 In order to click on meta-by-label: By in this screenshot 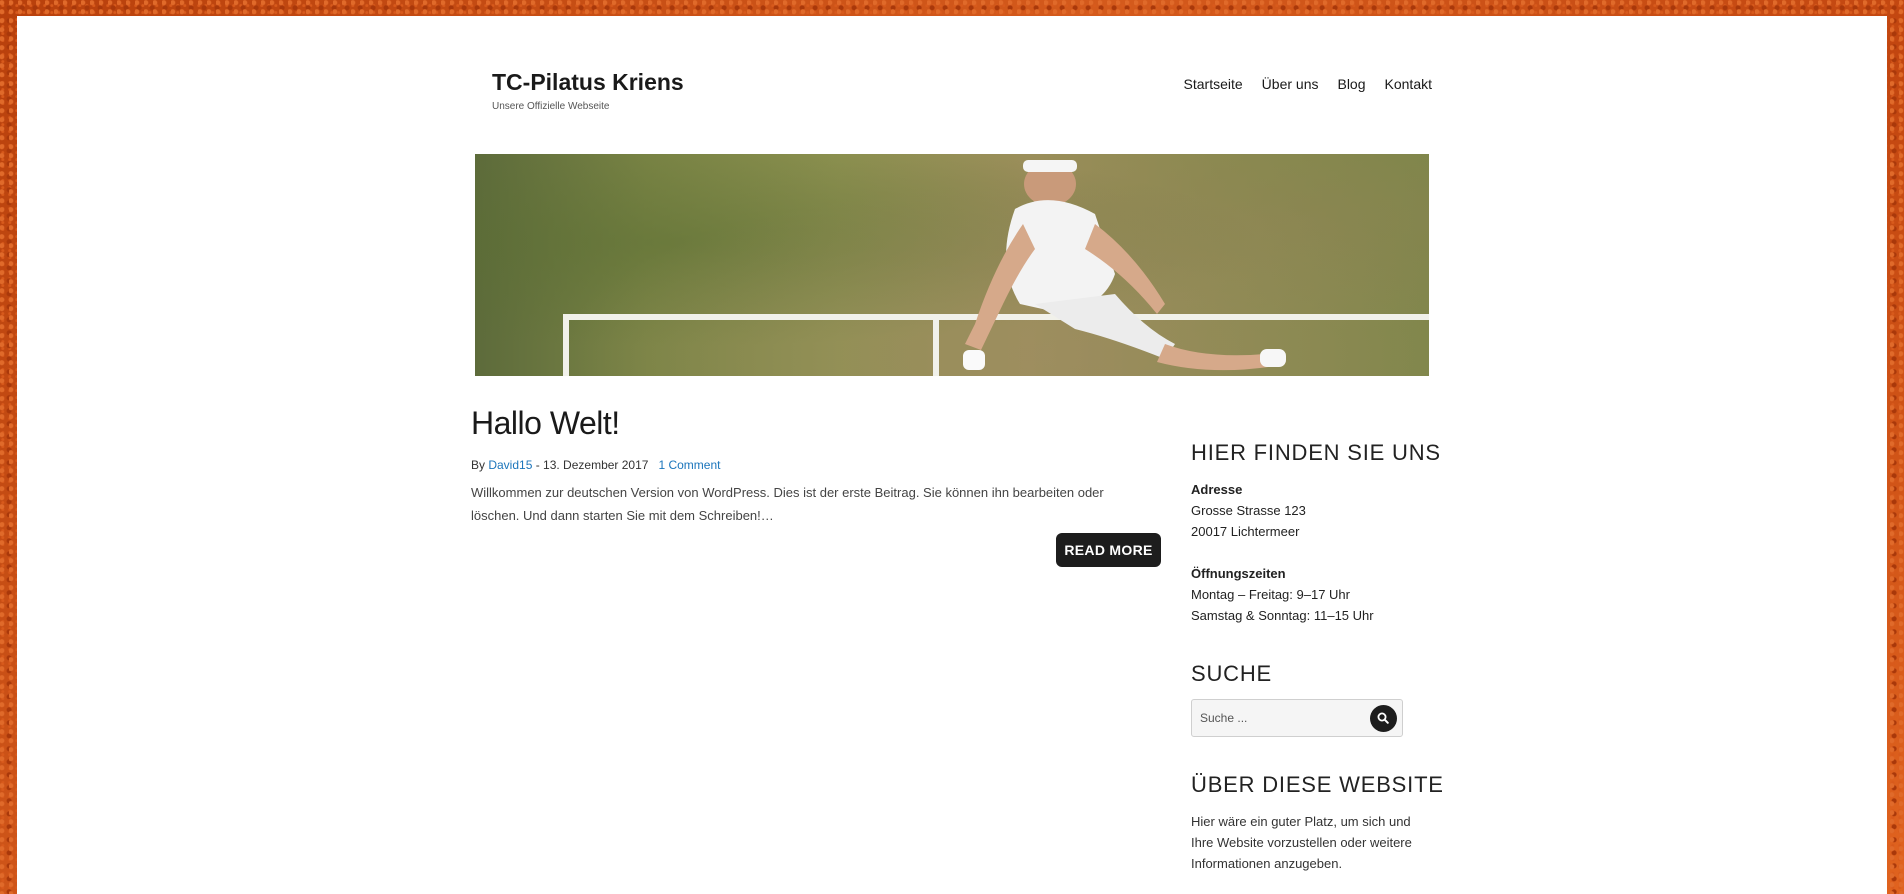, I will do `click(480, 465)`.